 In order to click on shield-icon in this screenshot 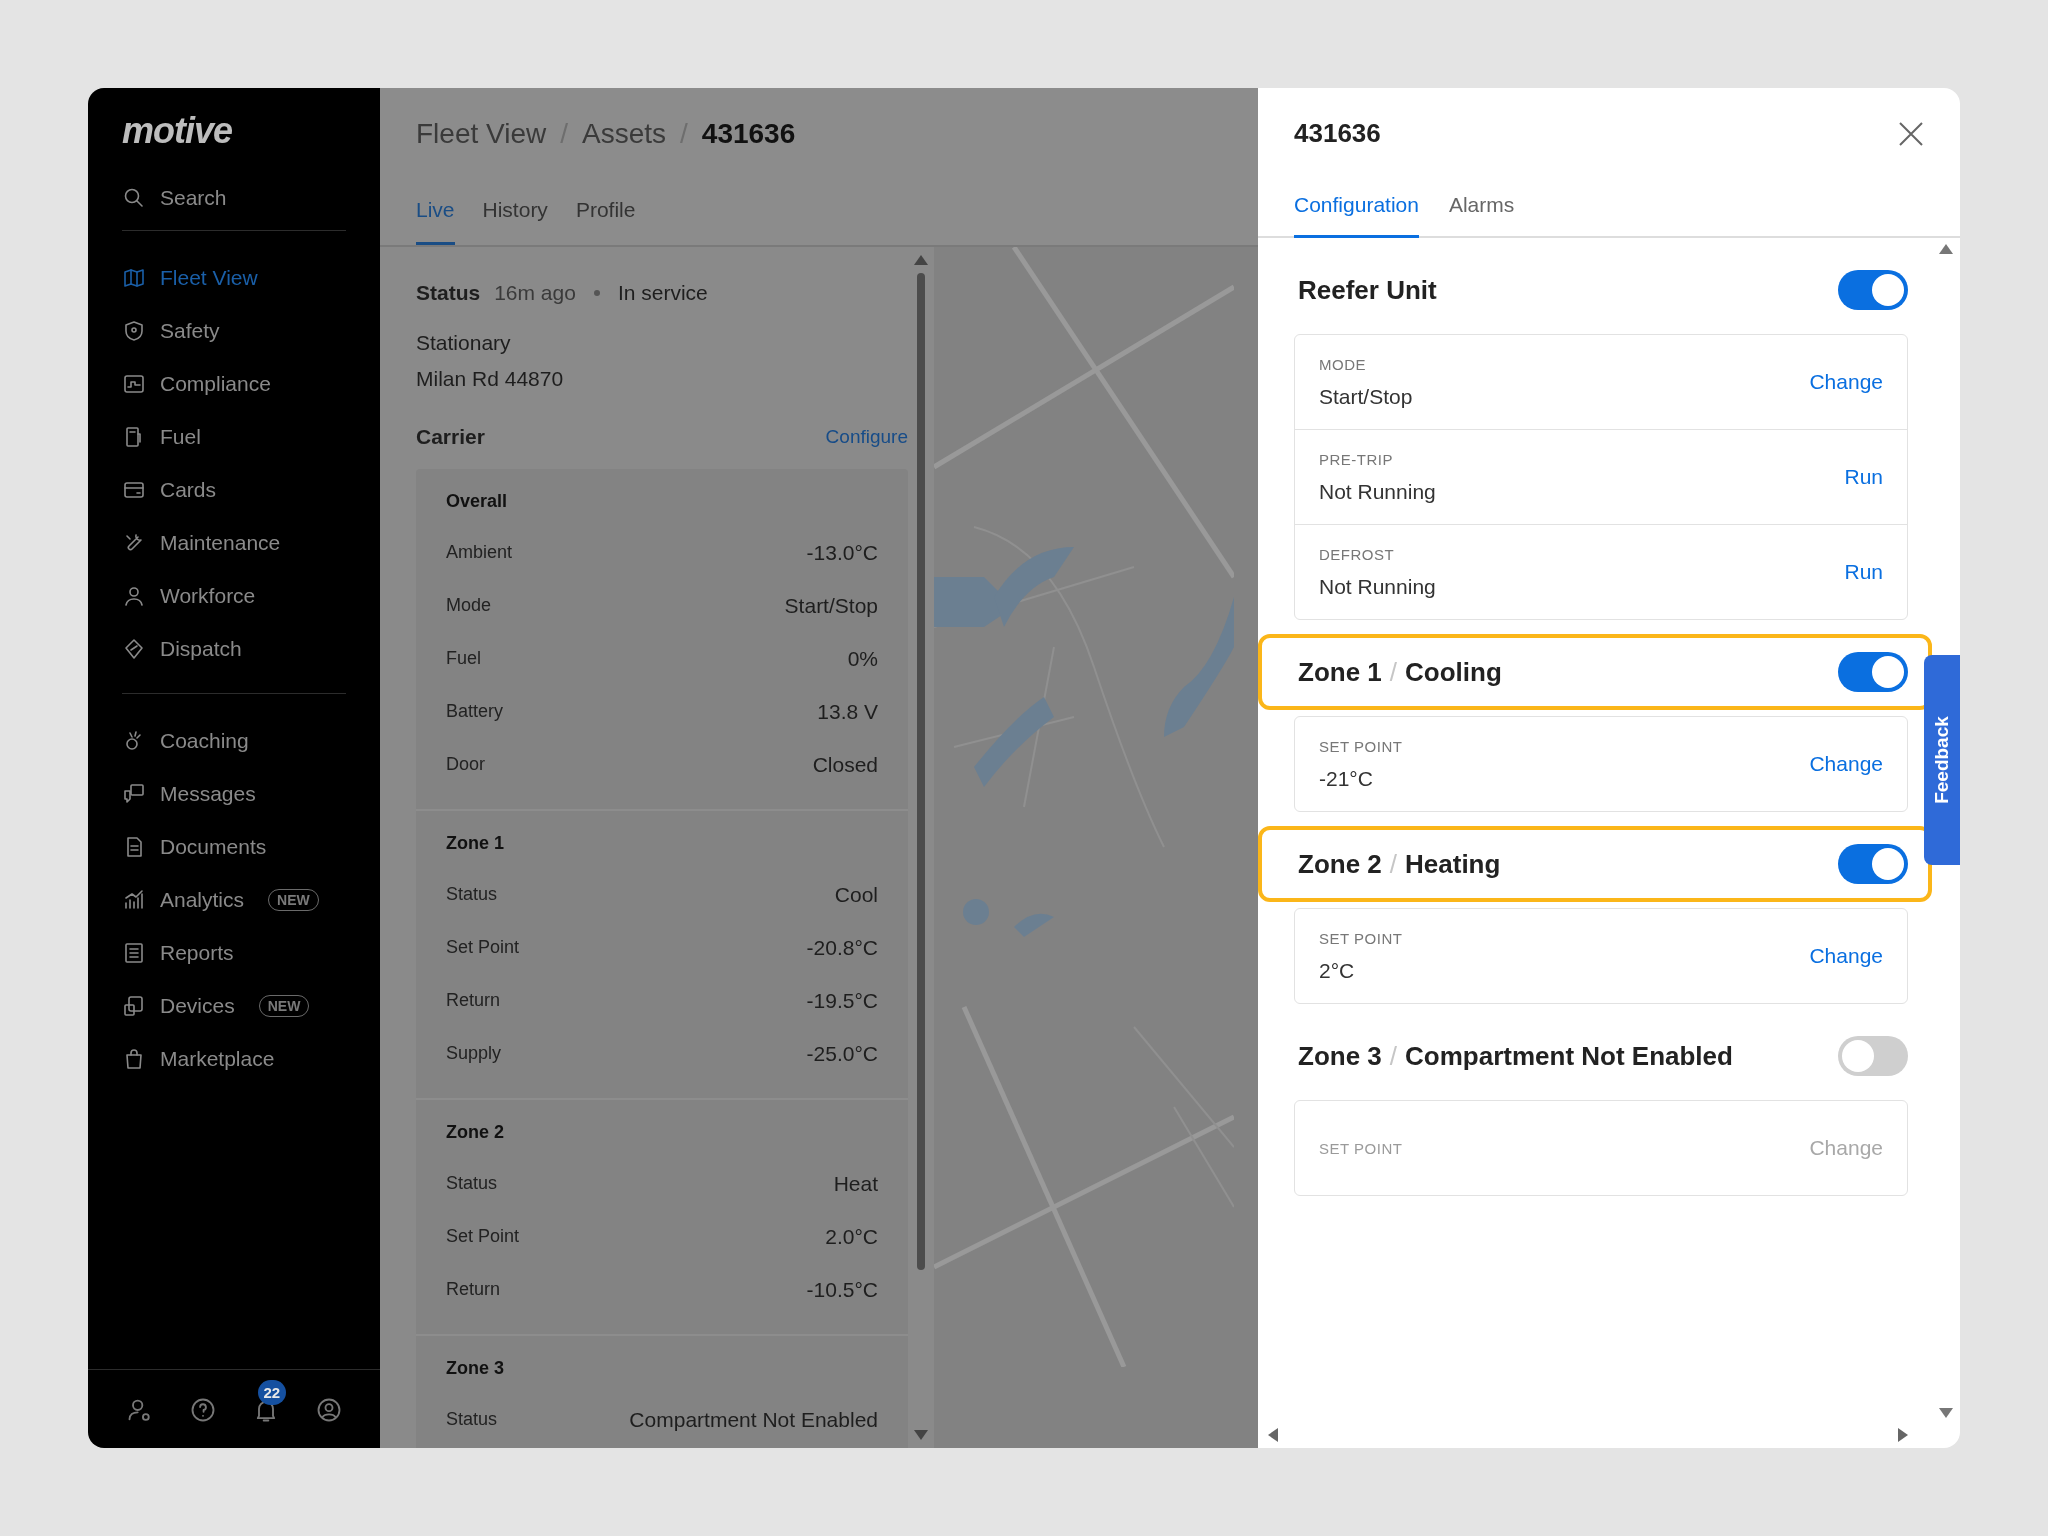, I will do `click(134, 330)`.